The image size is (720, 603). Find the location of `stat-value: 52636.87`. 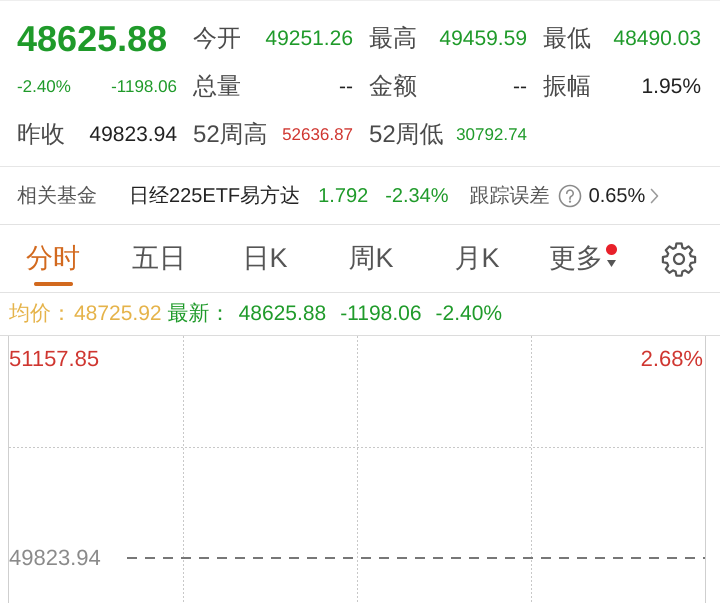

stat-value: 52636.87 is located at coordinates (317, 135).